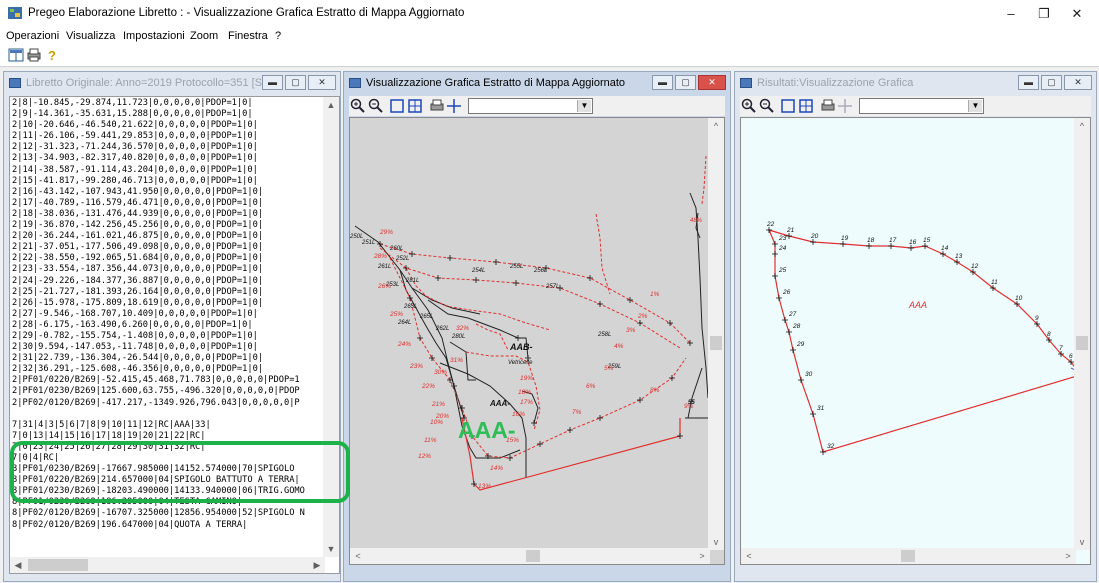  Describe the element at coordinates (915, 83) in the screenshot. I see `risultati-titlebar: Risultati:Visualizzazione Grafica ▬ ▢ ✕` at that location.